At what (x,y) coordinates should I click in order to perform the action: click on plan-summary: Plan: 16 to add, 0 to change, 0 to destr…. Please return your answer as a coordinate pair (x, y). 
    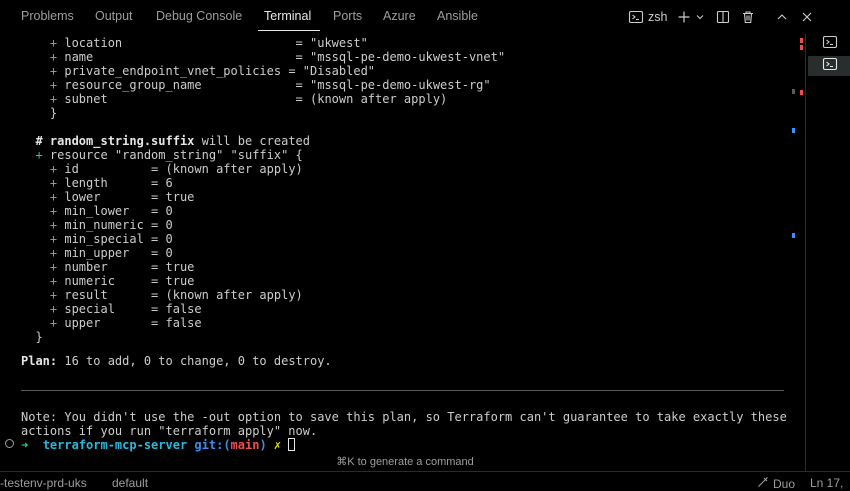
    Looking at the image, I should click on (176, 361).